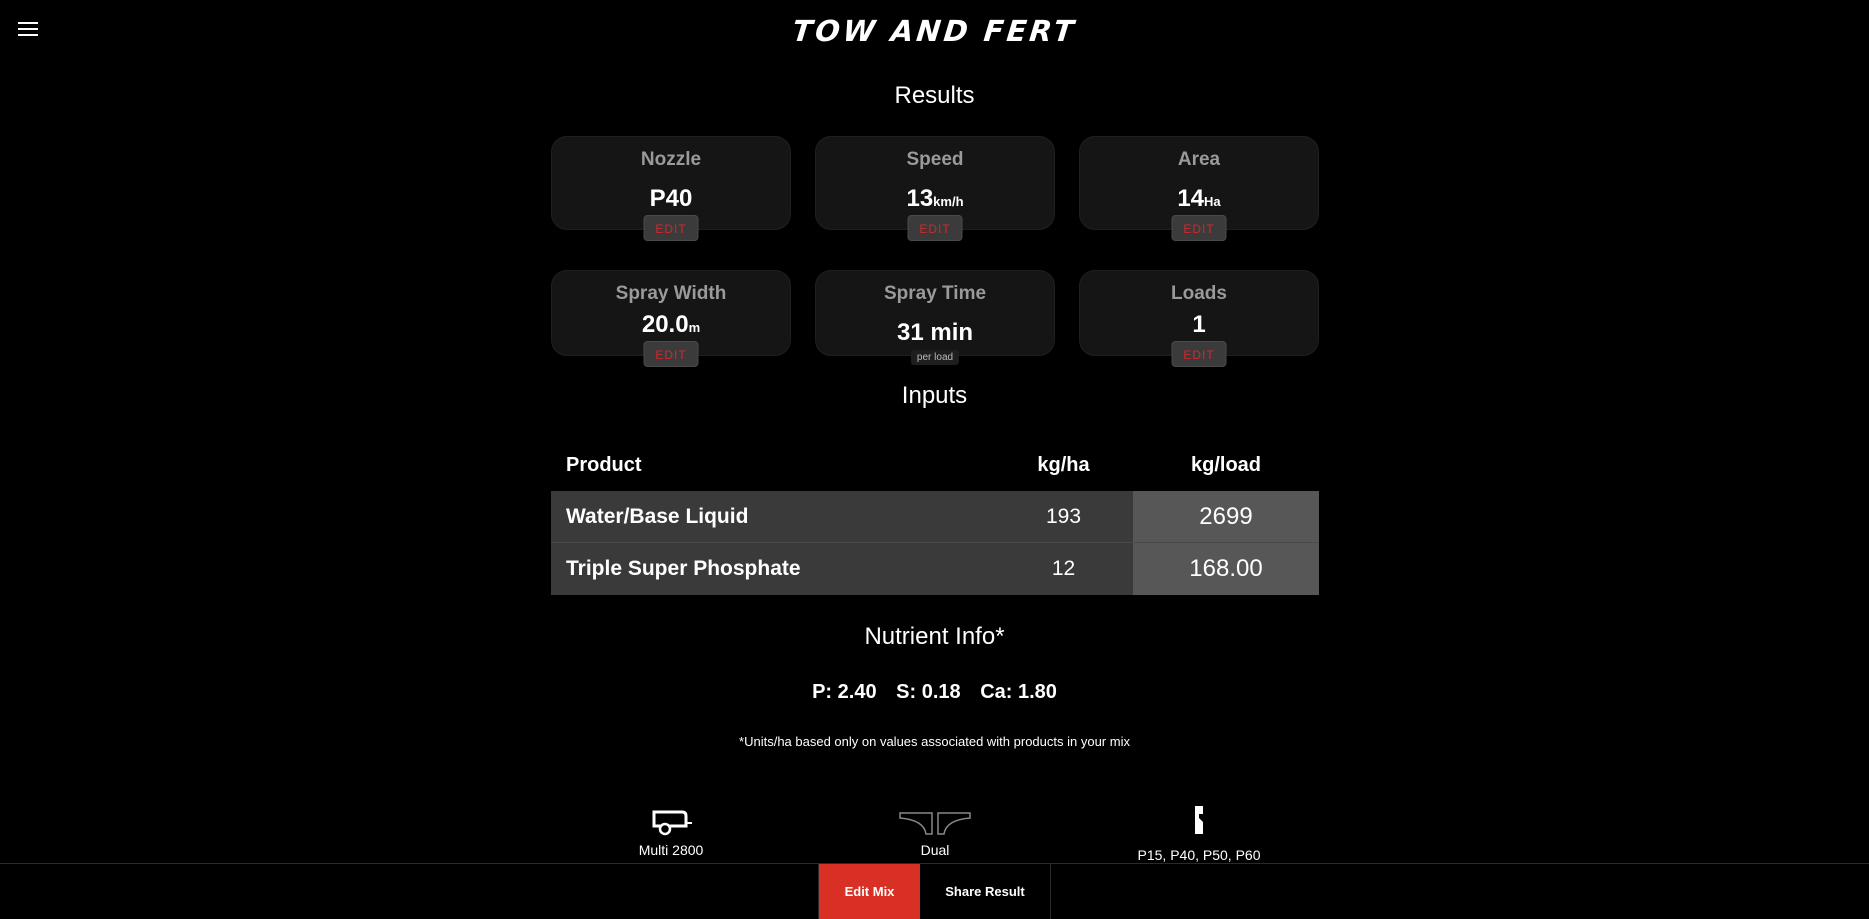 This screenshot has width=1869, height=919. Describe the element at coordinates (1199, 159) in the screenshot. I see `area-label: Area` at that location.